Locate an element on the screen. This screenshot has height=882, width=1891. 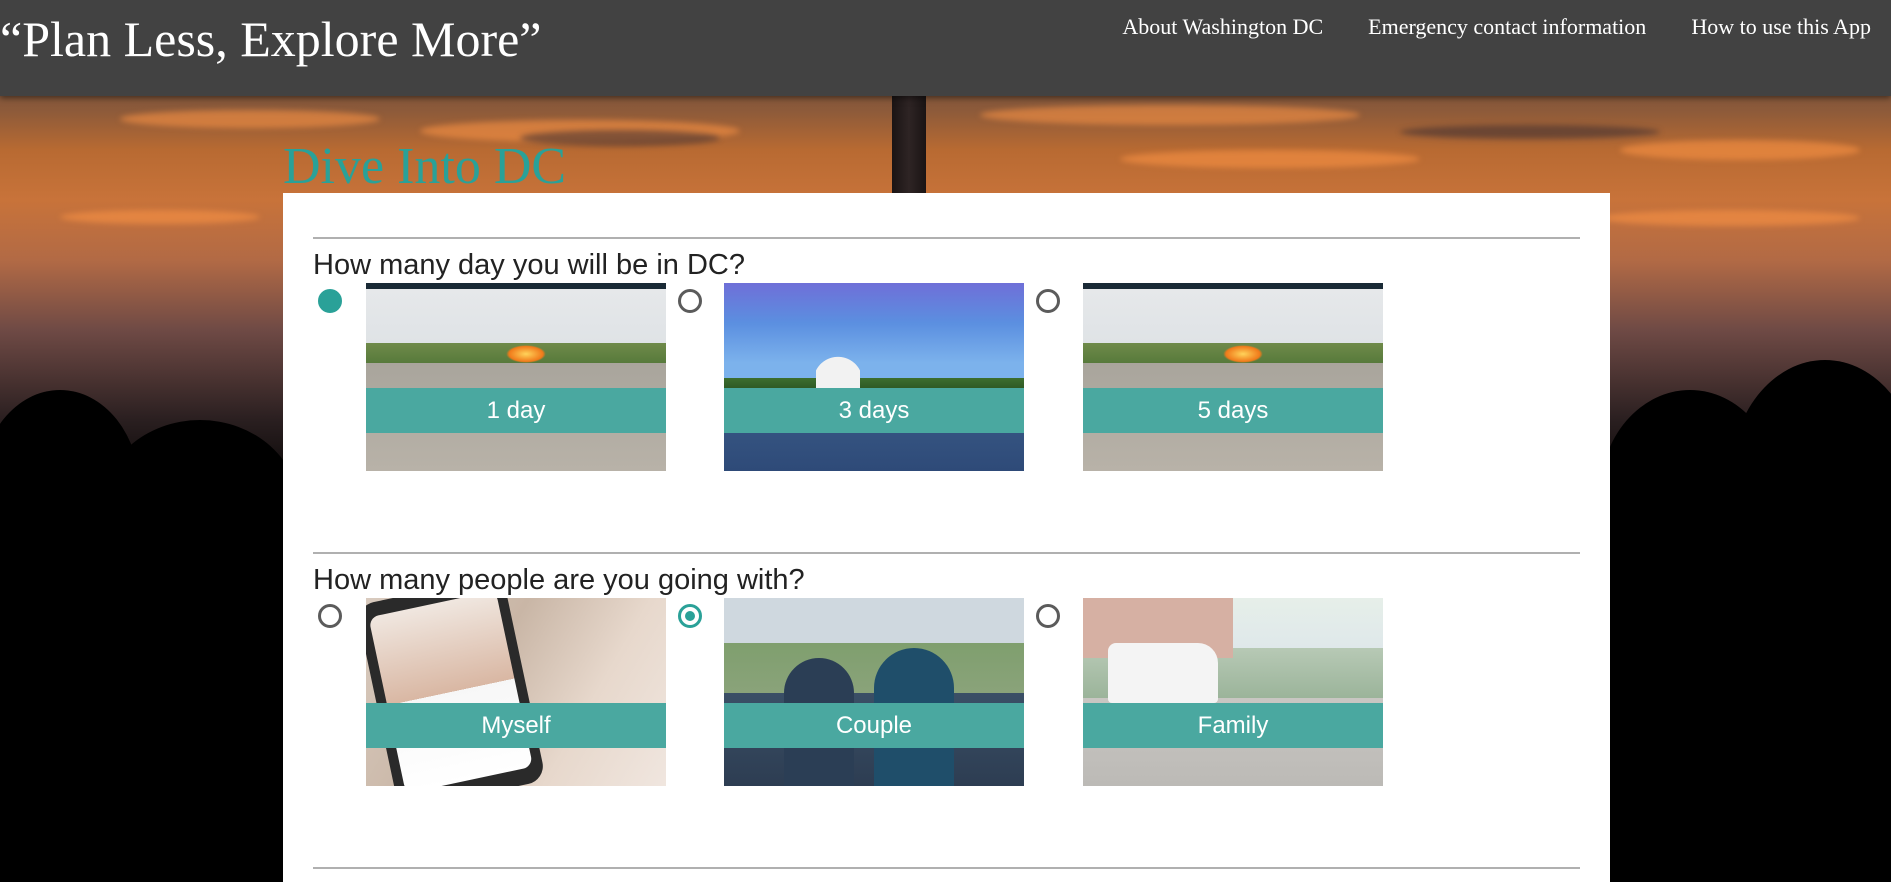
option-myself-card: Myself is located at coordinates (516, 692).